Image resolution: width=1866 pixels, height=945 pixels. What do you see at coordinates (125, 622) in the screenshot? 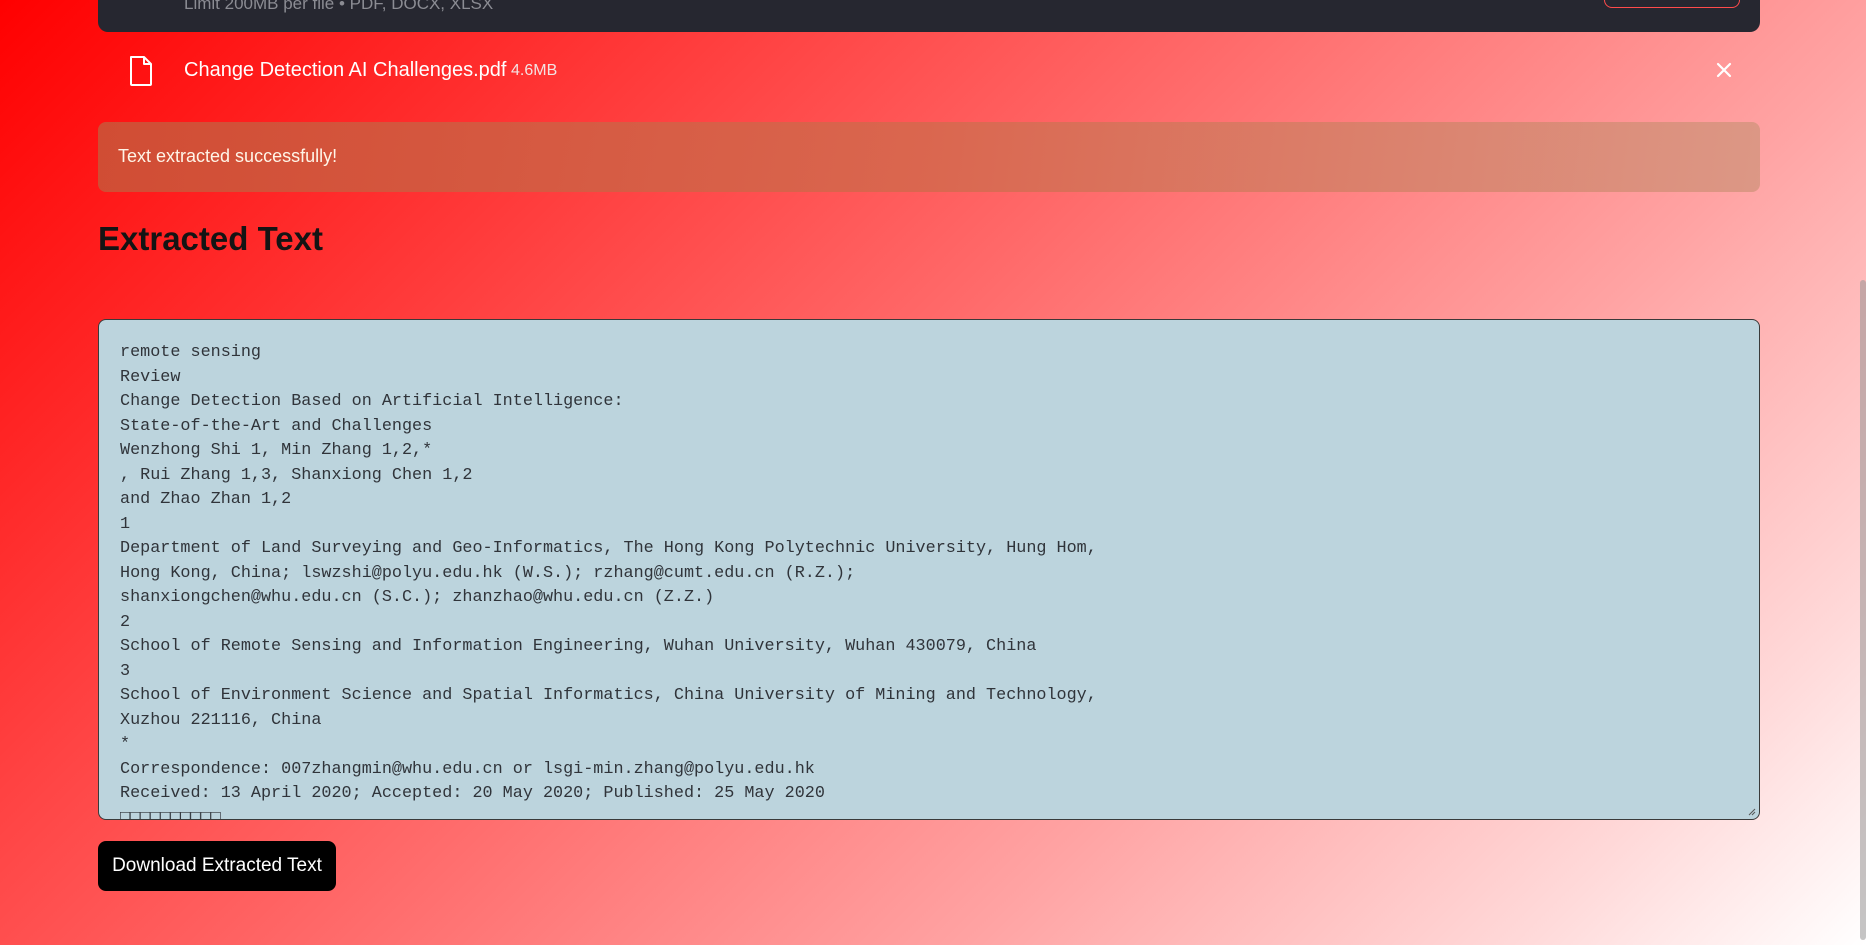
I see `extracted-text-line: 2` at bounding box center [125, 622].